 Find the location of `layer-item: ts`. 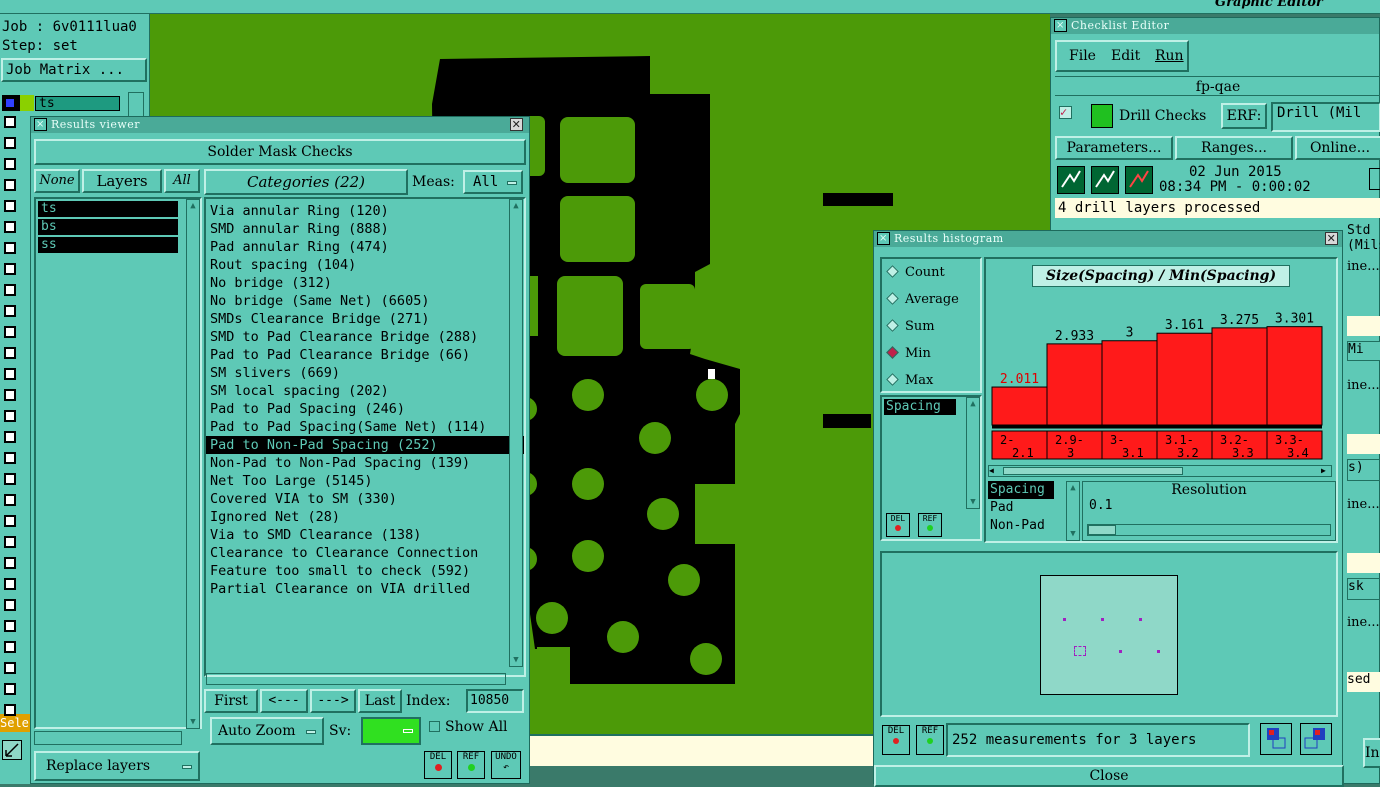

layer-item: ts is located at coordinates (108, 209).